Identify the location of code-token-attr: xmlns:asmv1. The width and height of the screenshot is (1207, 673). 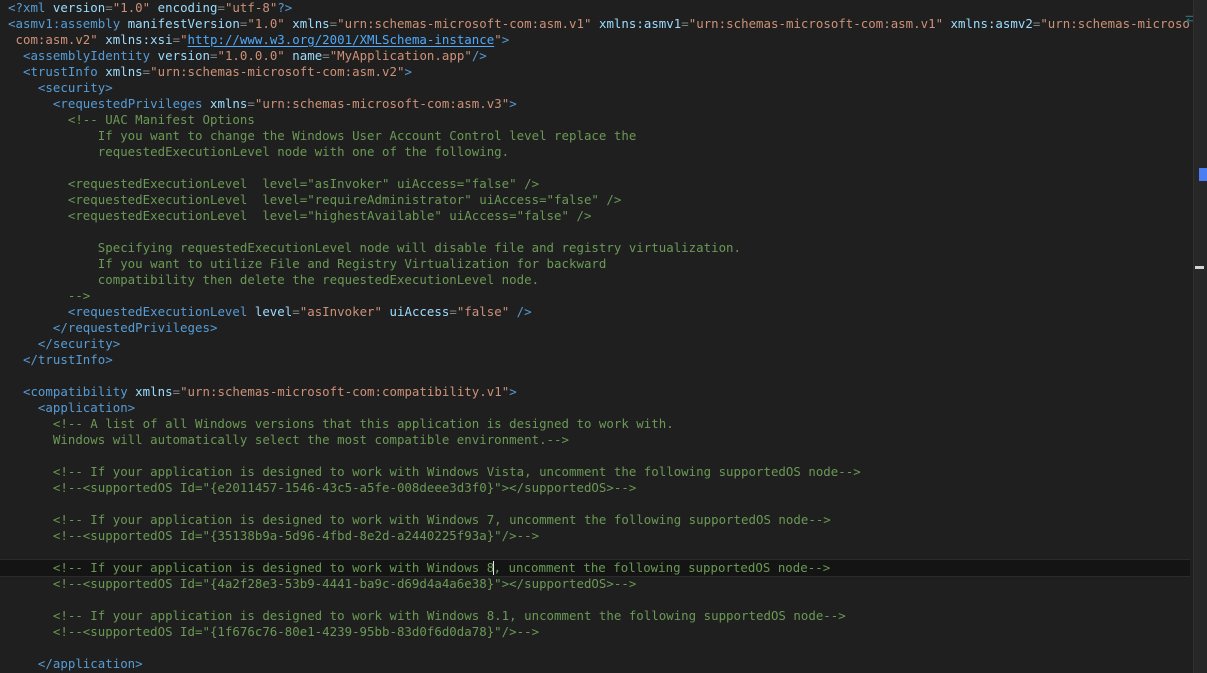
(640, 23).